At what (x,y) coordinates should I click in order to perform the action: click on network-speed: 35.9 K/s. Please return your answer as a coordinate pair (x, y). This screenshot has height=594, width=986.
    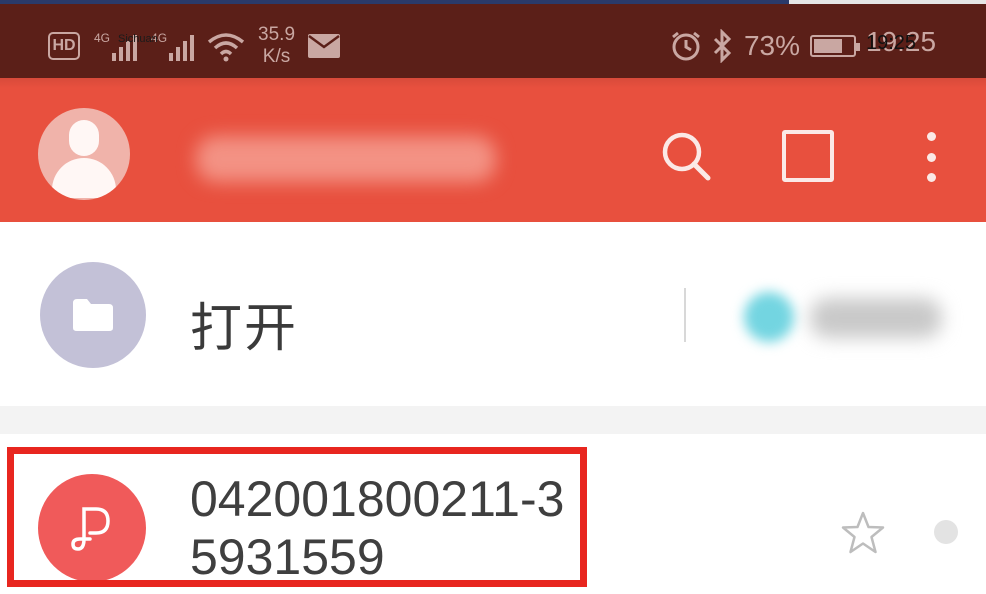
    Looking at the image, I should click on (276, 46).